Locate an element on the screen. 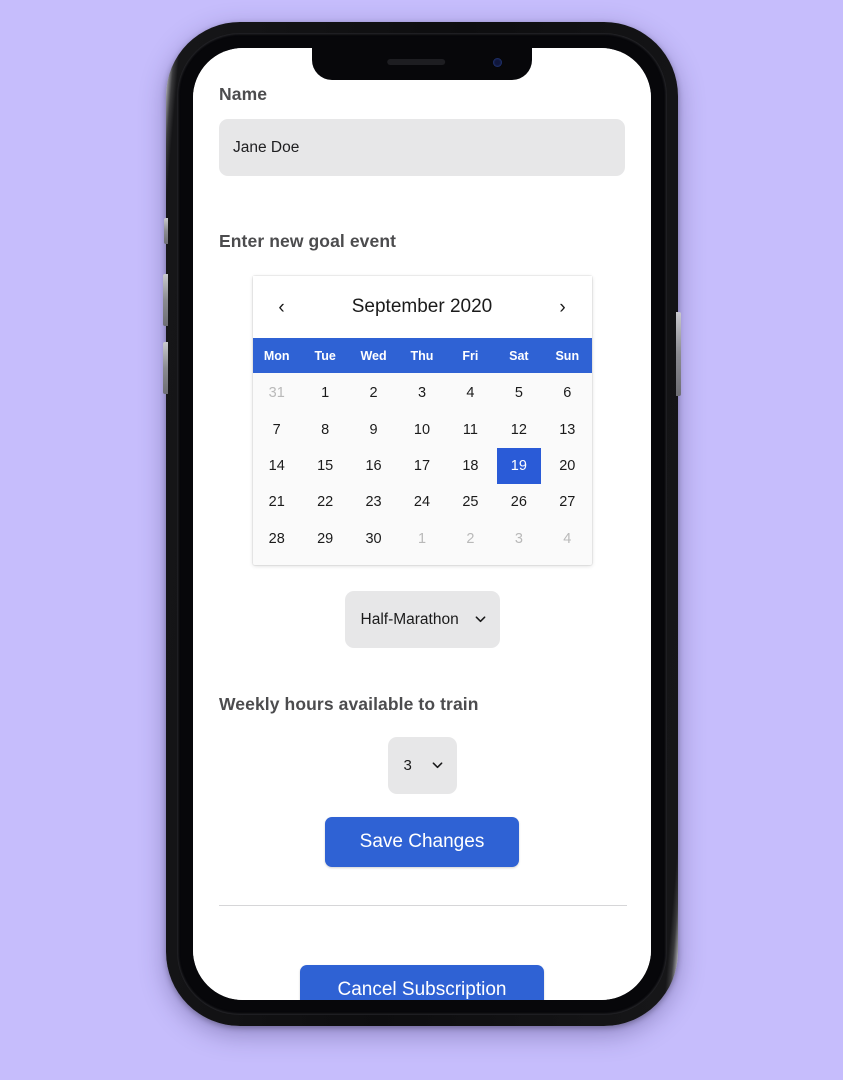 The image size is (843, 1080). calendar-day: 28 is located at coordinates (277, 539).